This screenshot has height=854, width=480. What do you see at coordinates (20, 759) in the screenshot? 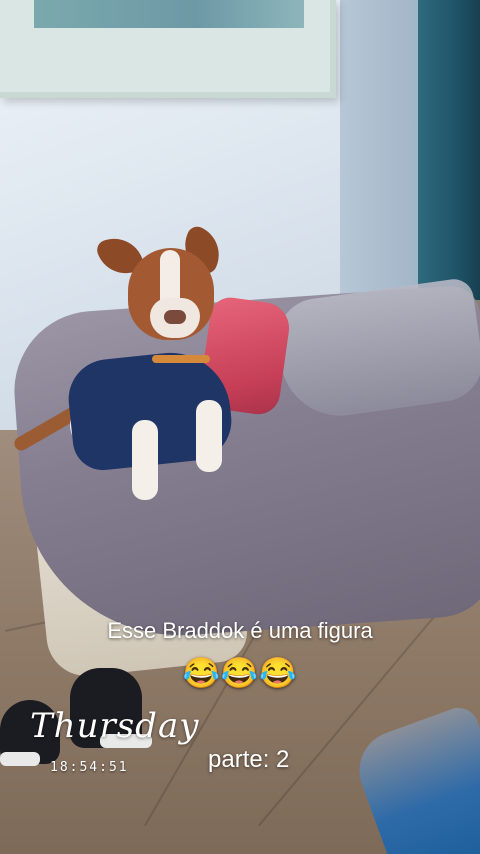
I see `shoe-sole` at bounding box center [20, 759].